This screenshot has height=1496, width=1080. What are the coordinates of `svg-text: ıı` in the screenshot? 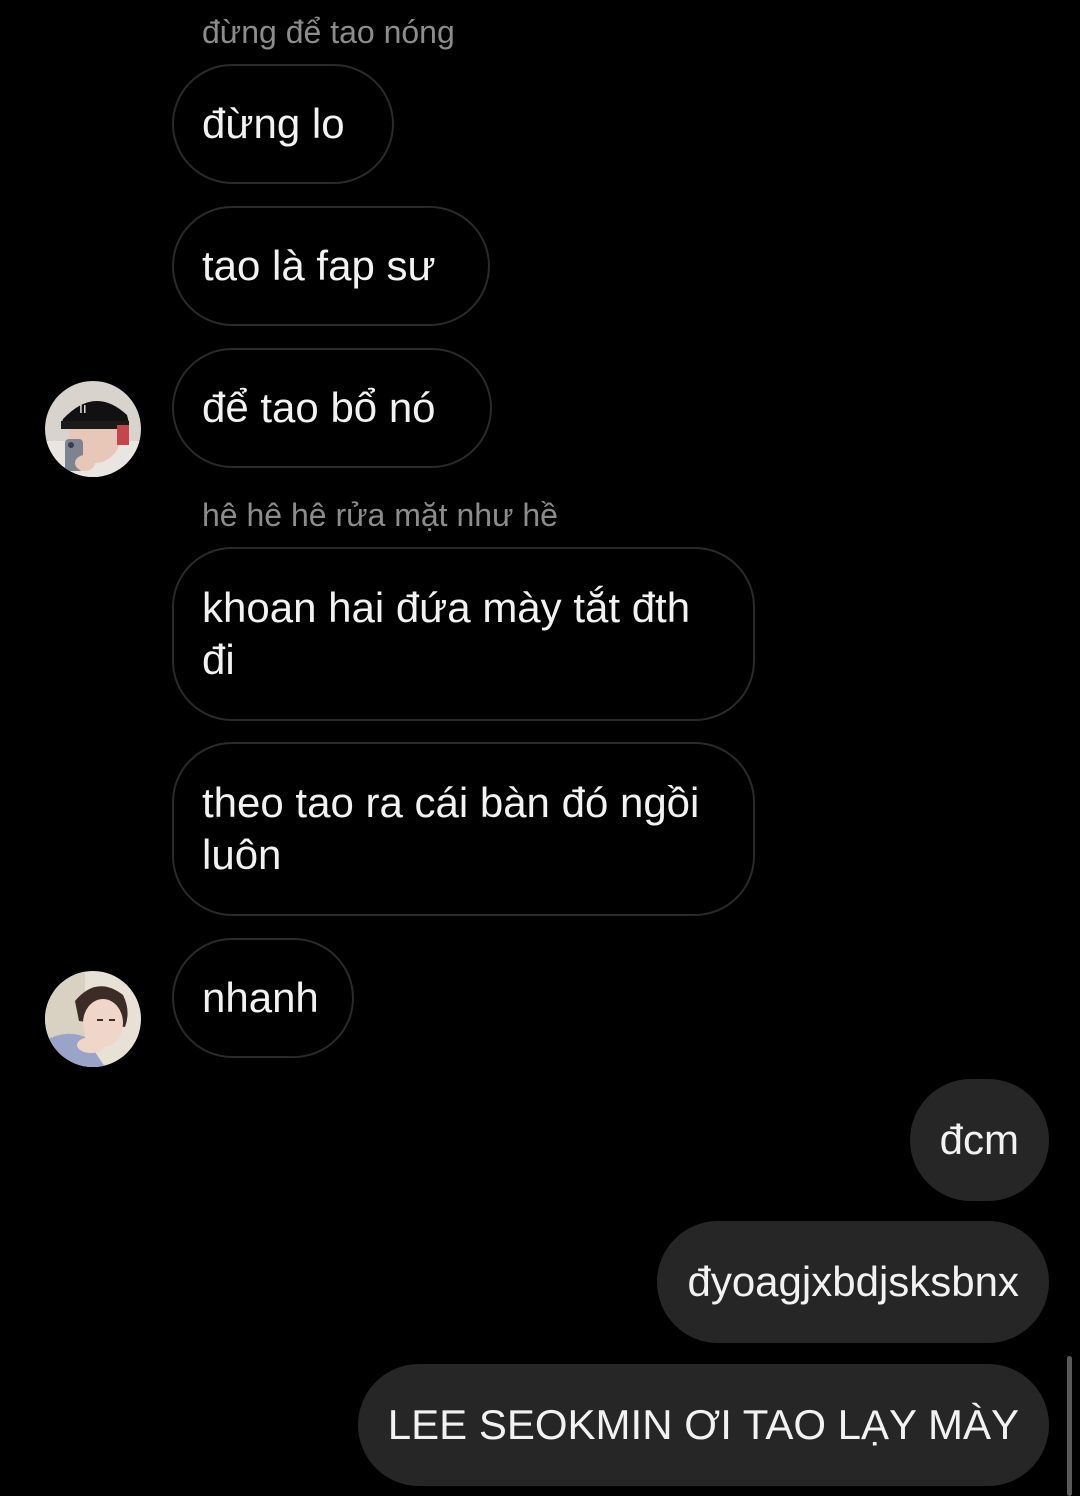 It's located at (83, 409).